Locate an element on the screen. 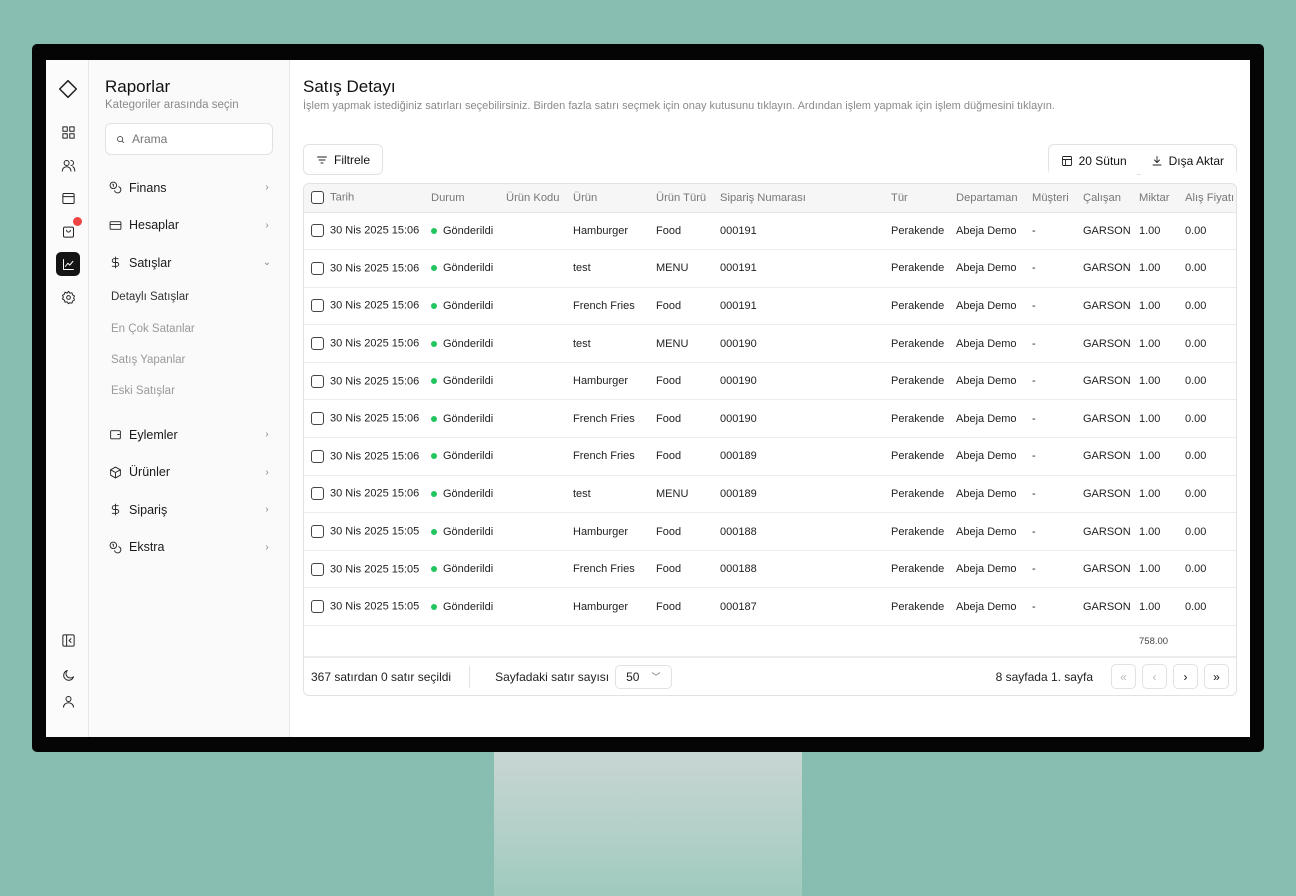  shopping-bag-icon is located at coordinates (69, 230).